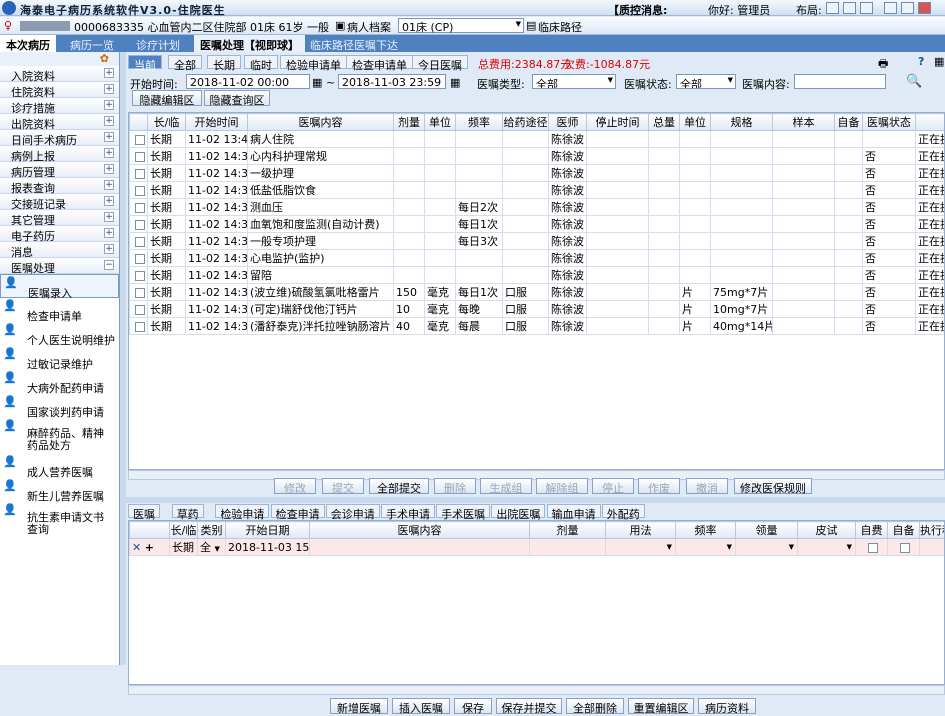 This screenshot has width=945, height=716. What do you see at coordinates (595, 706) in the screenshot?
I see `delete-all-button: 全部删除` at bounding box center [595, 706].